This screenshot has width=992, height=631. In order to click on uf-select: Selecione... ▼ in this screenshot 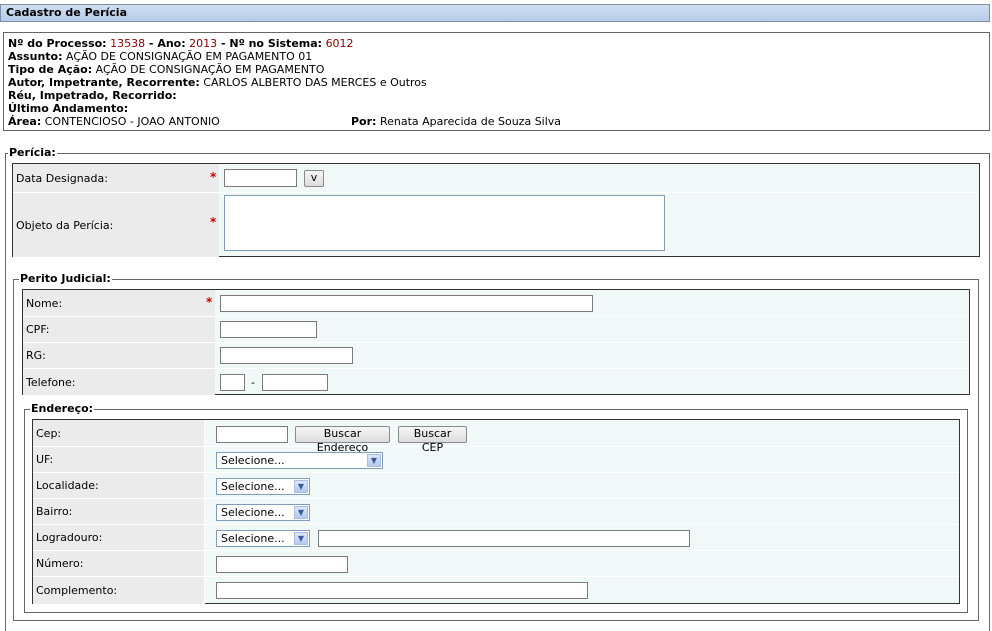, I will do `click(299, 460)`.